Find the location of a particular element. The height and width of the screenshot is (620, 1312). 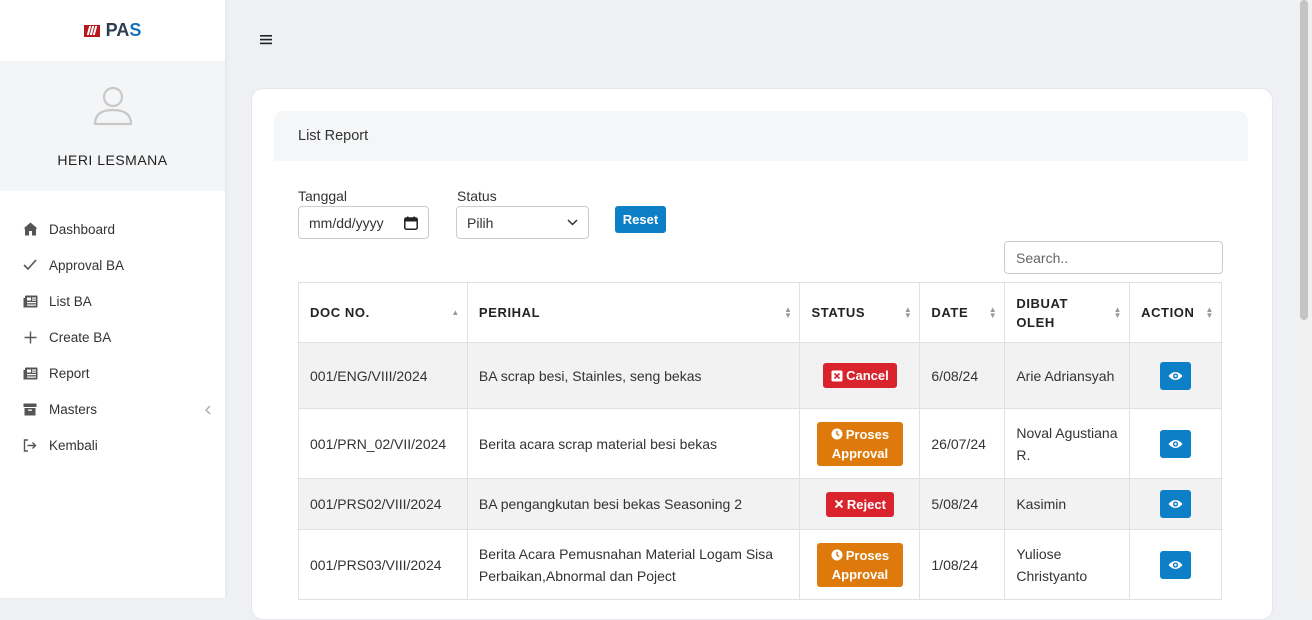

sign-out-icon is located at coordinates (30, 445).